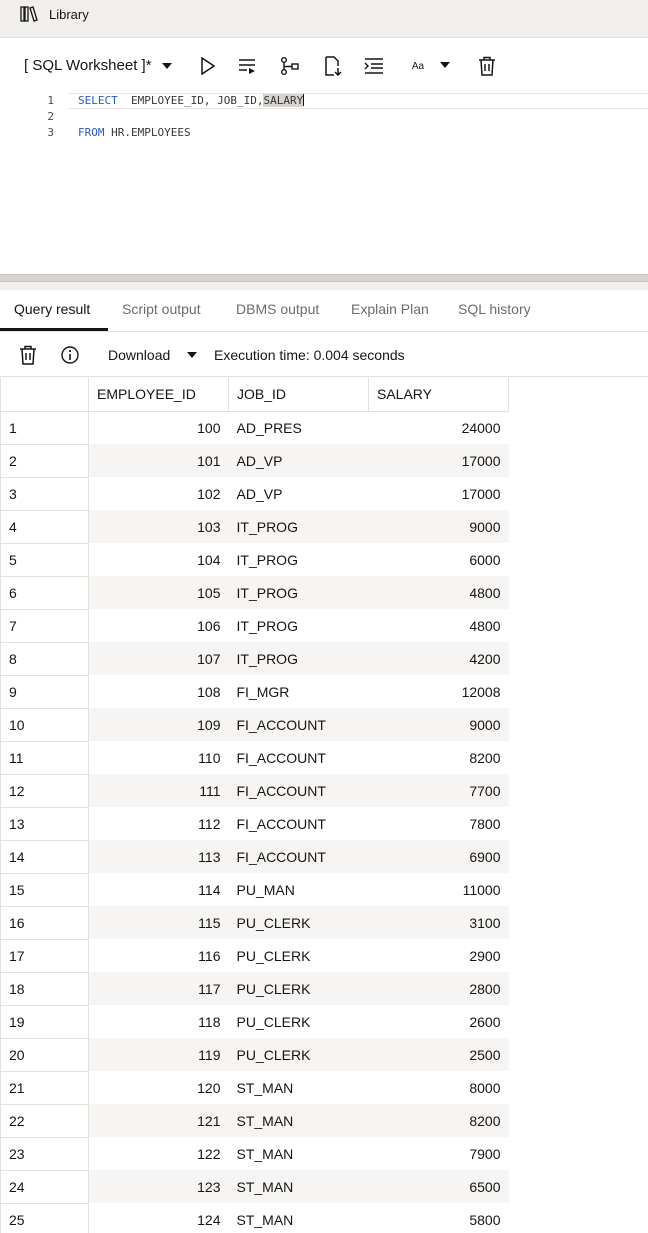 The width and height of the screenshot is (648, 1233). I want to click on job-id-cell: FI_MGR, so click(299, 691).